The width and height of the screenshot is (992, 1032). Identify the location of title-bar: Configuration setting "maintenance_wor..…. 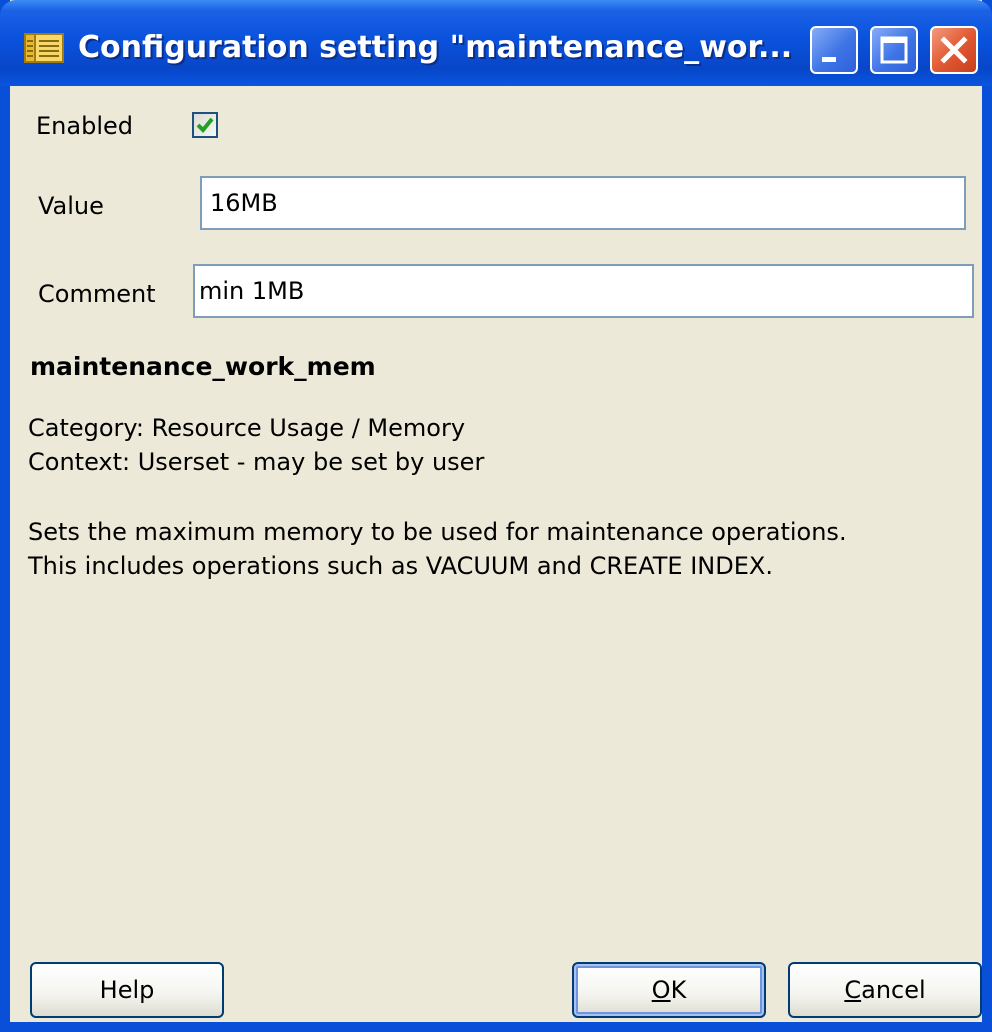
(496, 43).